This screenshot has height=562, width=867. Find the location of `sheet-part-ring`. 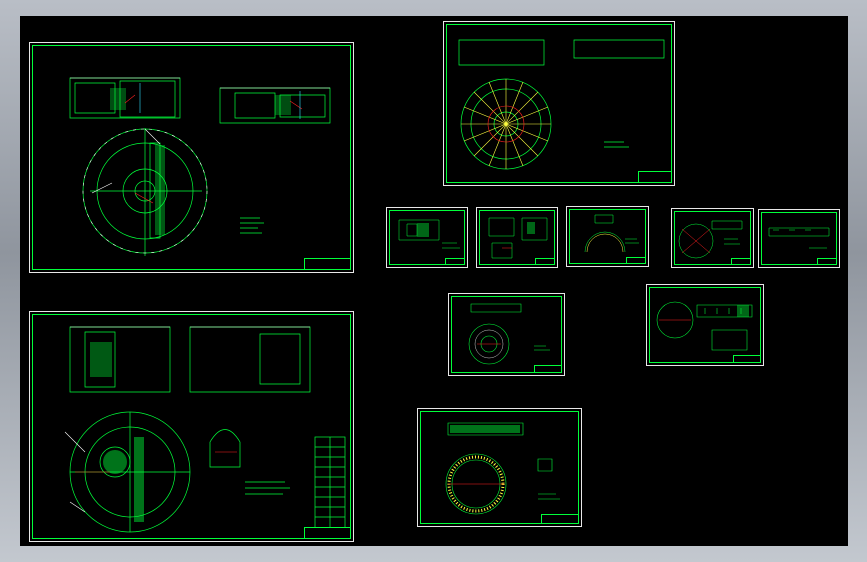

sheet-part-ring is located at coordinates (499, 467).